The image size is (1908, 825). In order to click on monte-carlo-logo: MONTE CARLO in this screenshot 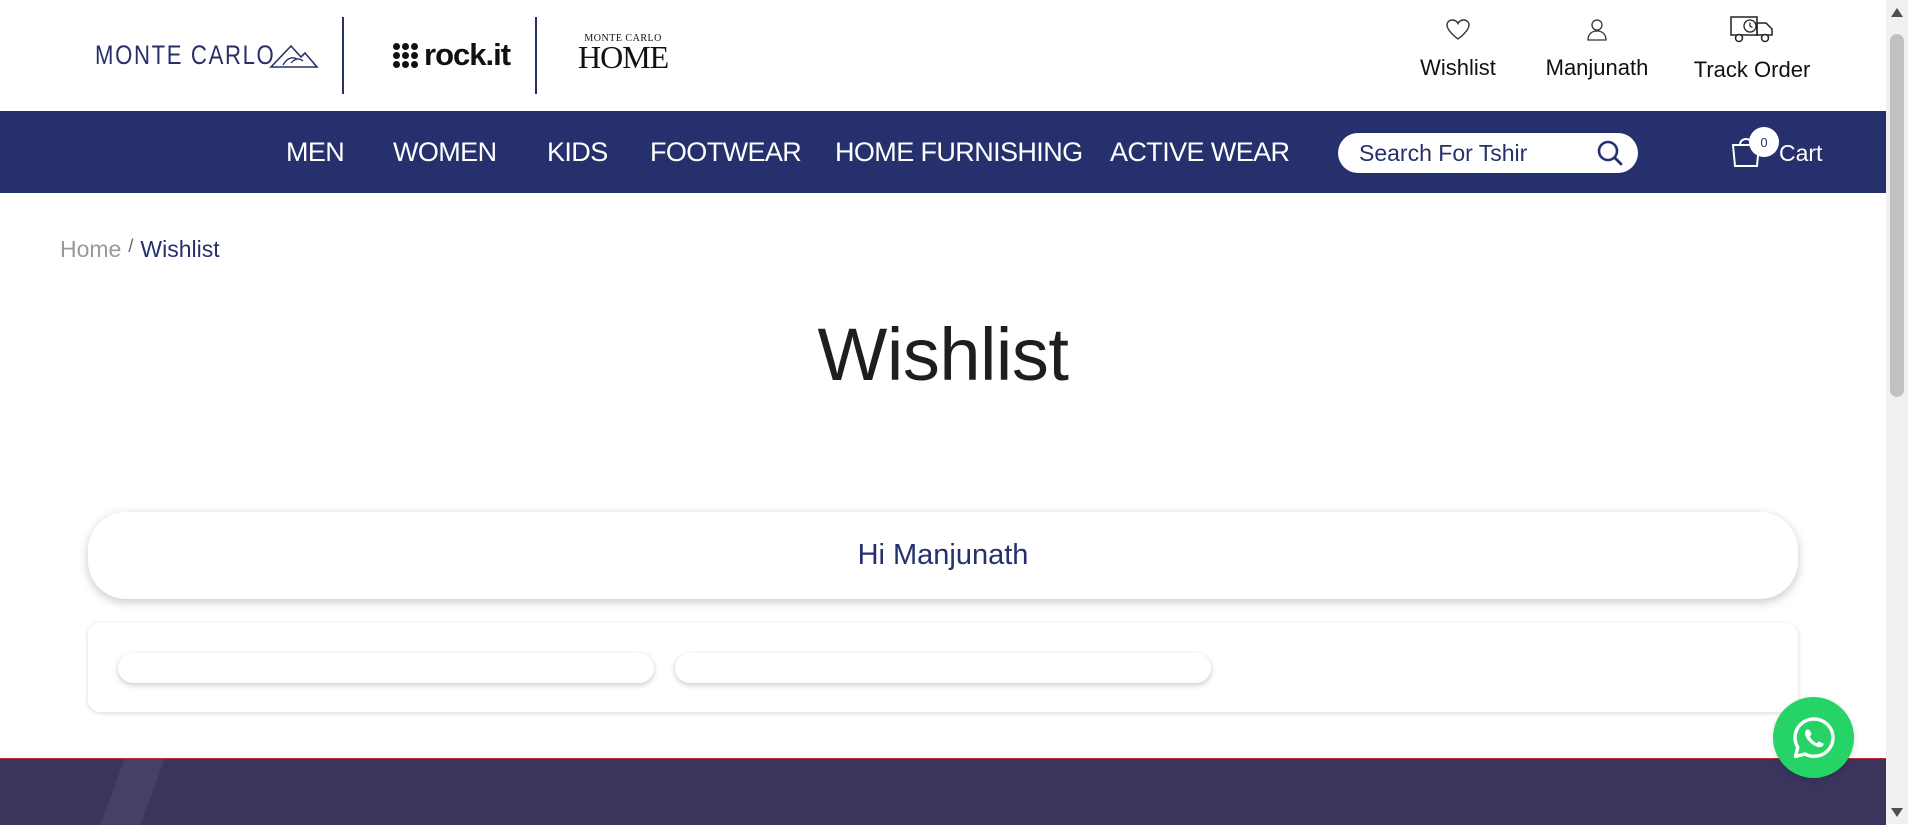, I will do `click(207, 55)`.